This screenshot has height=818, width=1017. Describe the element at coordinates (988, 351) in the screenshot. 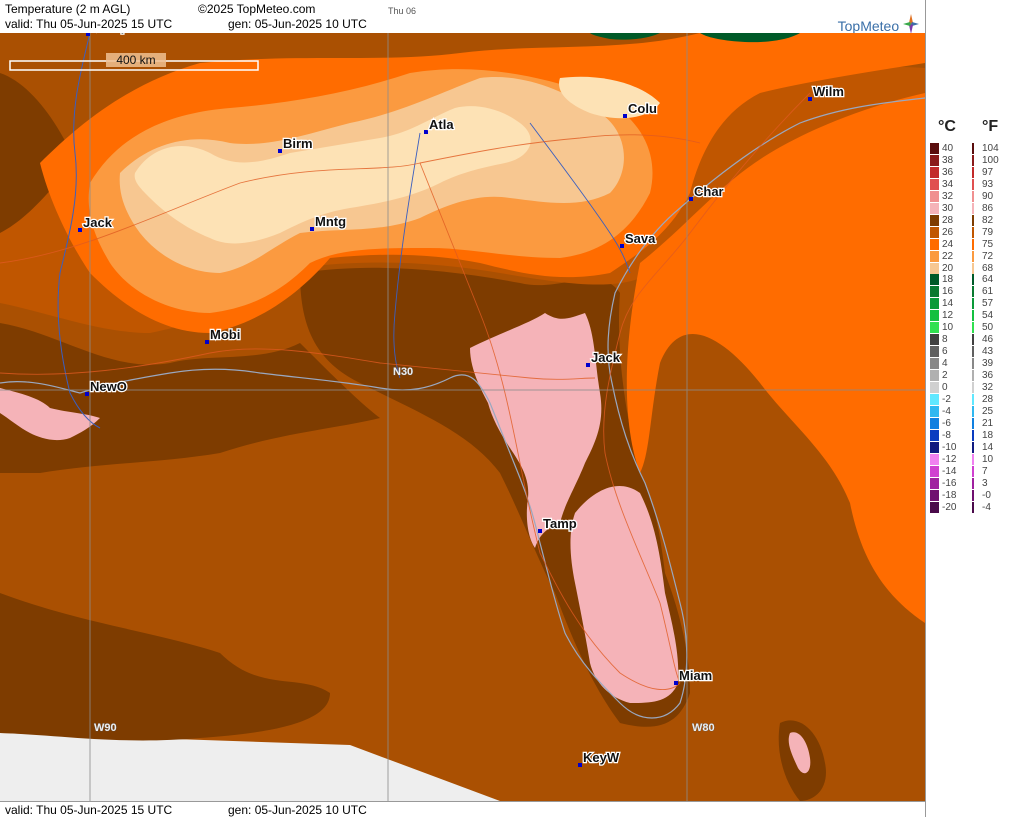

I see `legend-fahrenheit-value: 43` at that location.